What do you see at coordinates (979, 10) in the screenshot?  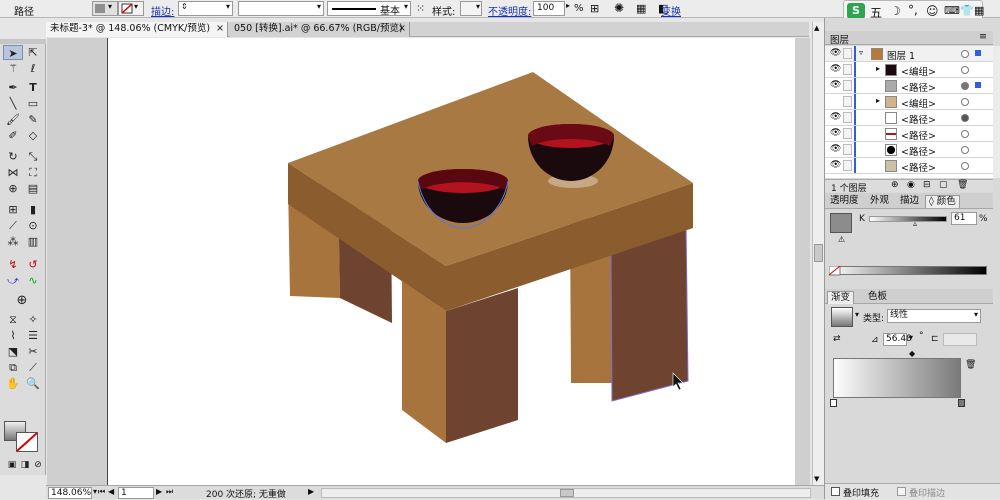 I see `grid-icon: ▦` at bounding box center [979, 10].